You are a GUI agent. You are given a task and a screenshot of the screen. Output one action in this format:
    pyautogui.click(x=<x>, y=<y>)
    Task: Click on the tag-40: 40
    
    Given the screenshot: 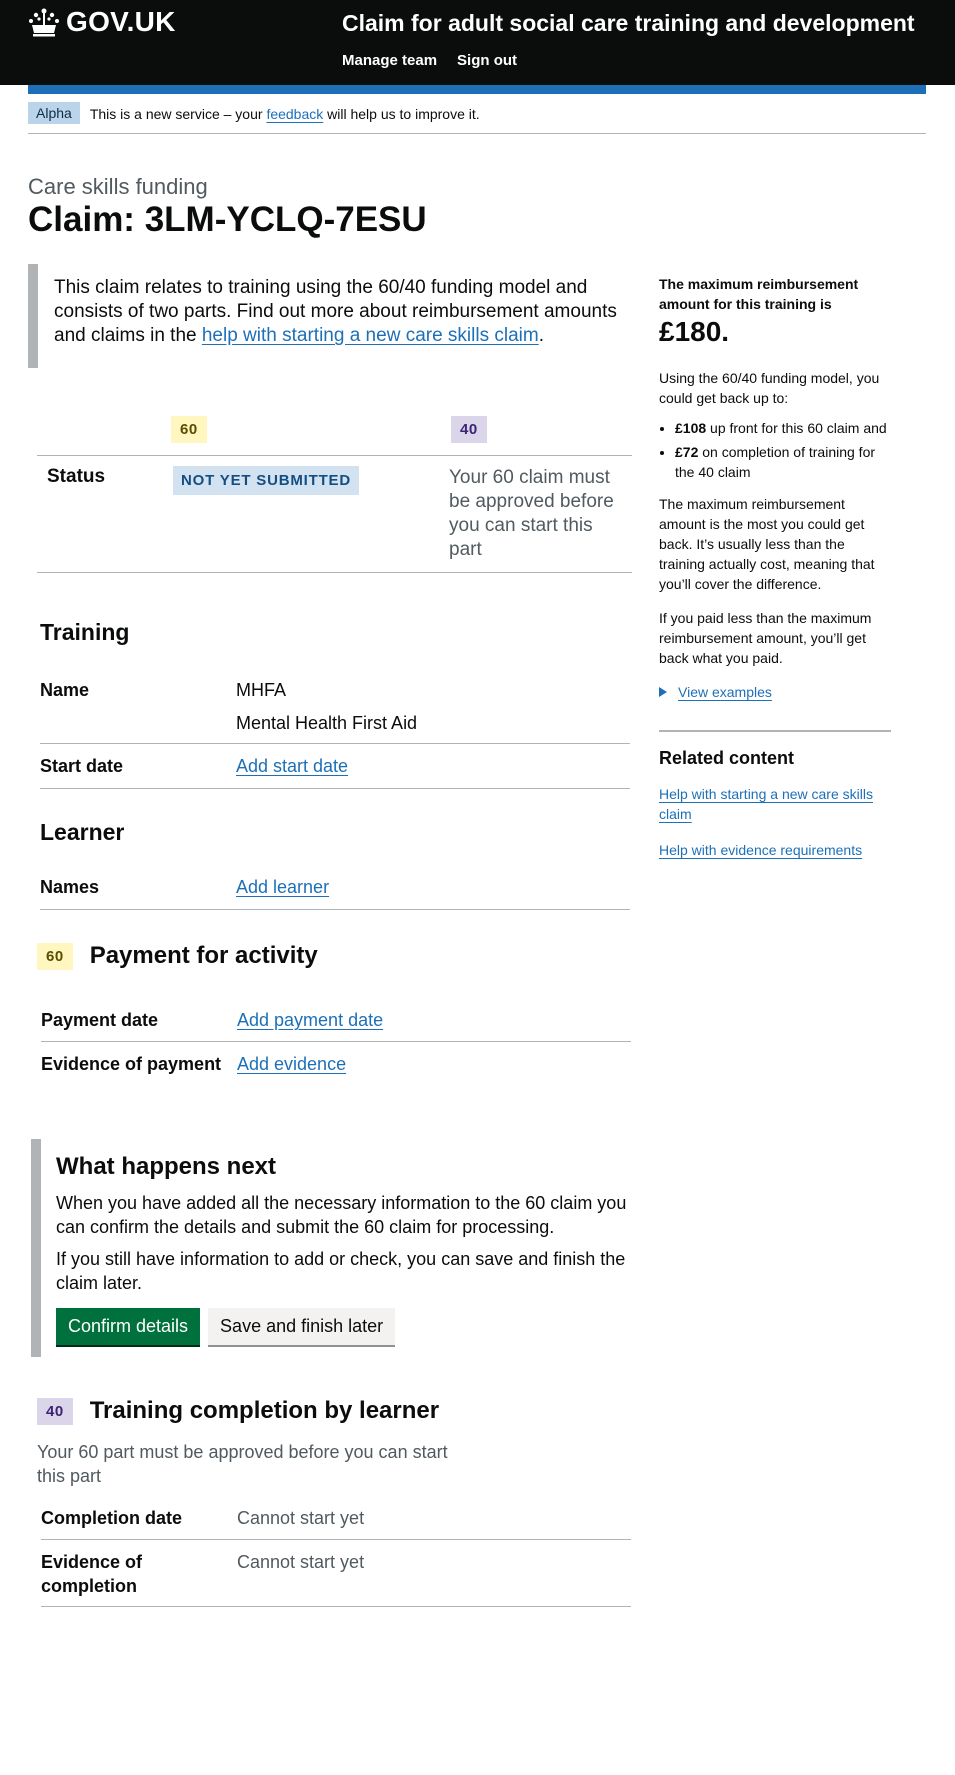 What is the action you would take?
    pyautogui.click(x=469, y=429)
    